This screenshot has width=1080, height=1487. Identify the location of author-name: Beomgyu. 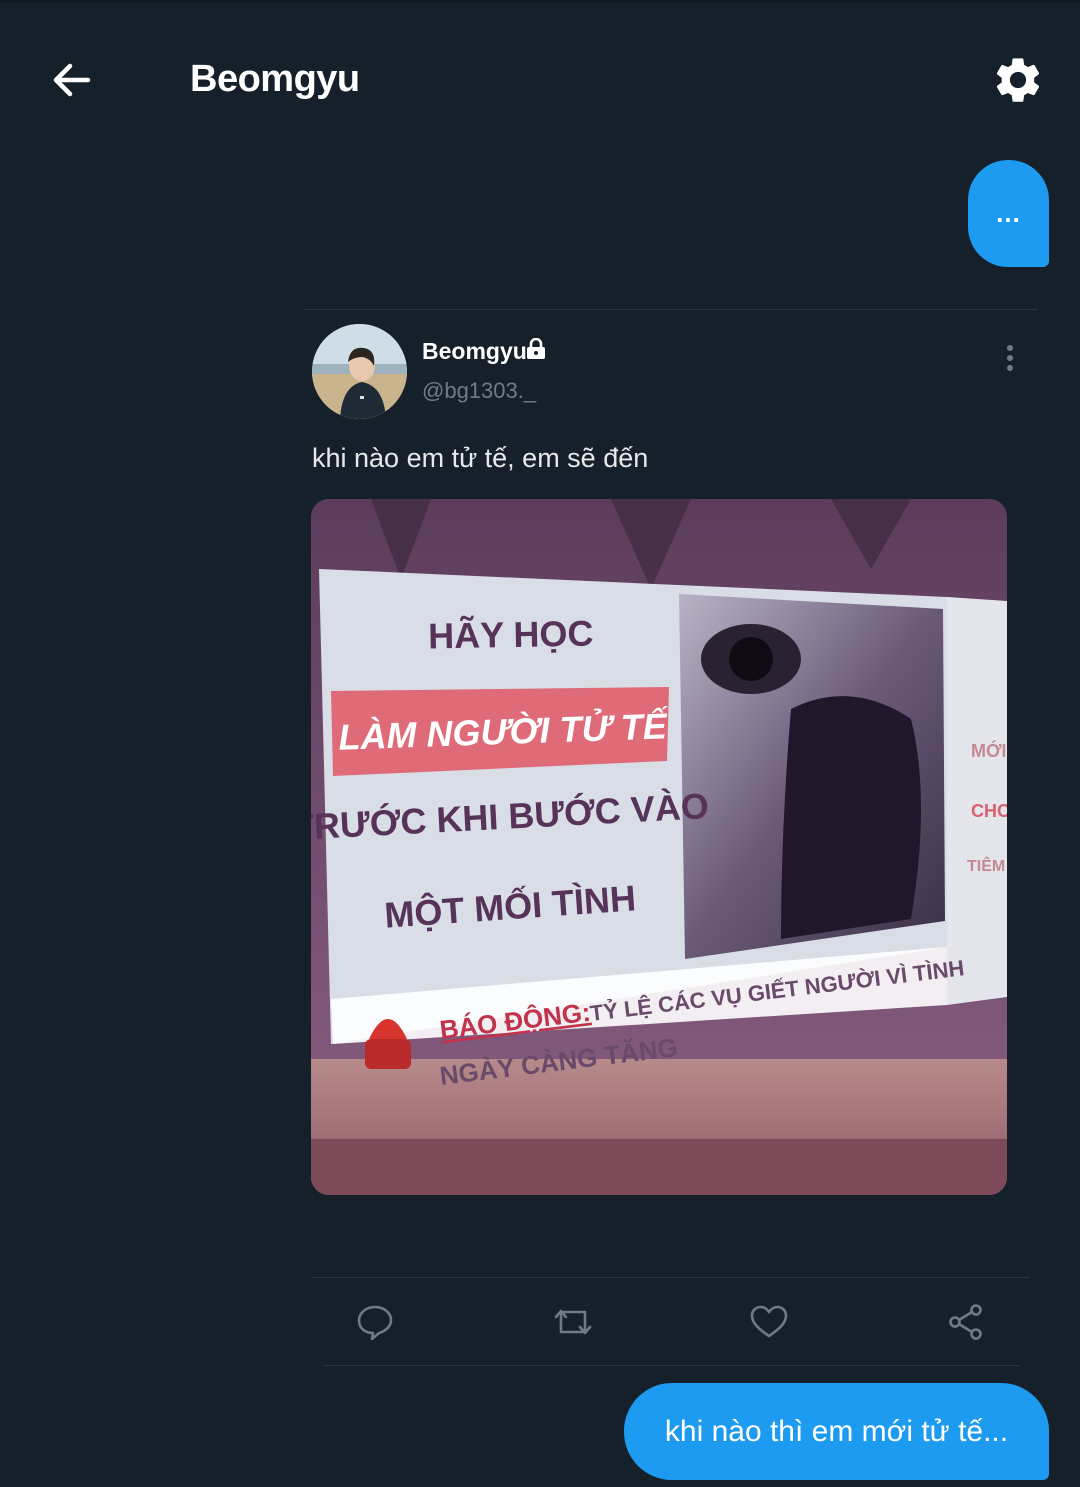
(474, 351).